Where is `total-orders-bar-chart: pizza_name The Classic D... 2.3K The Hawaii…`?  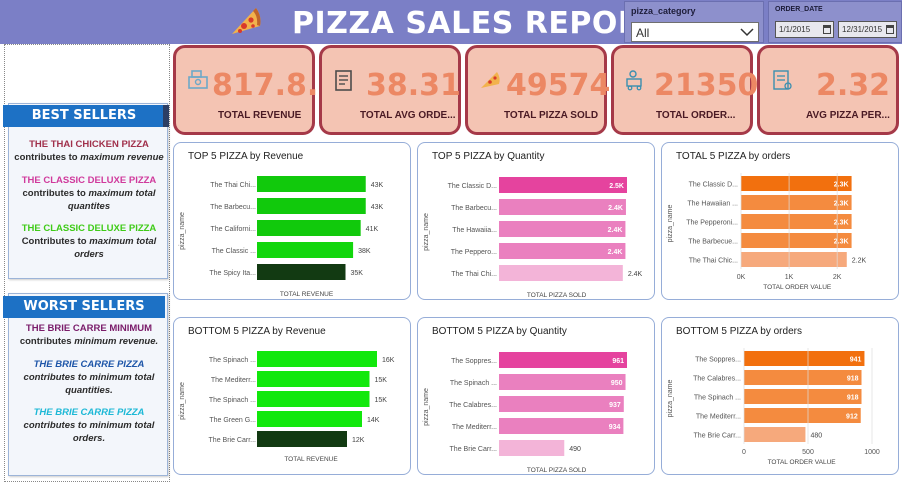 total-orders-bar-chart: pizza_name The Classic D... 2.3K The Hawaii… is located at coordinates (767, 232).